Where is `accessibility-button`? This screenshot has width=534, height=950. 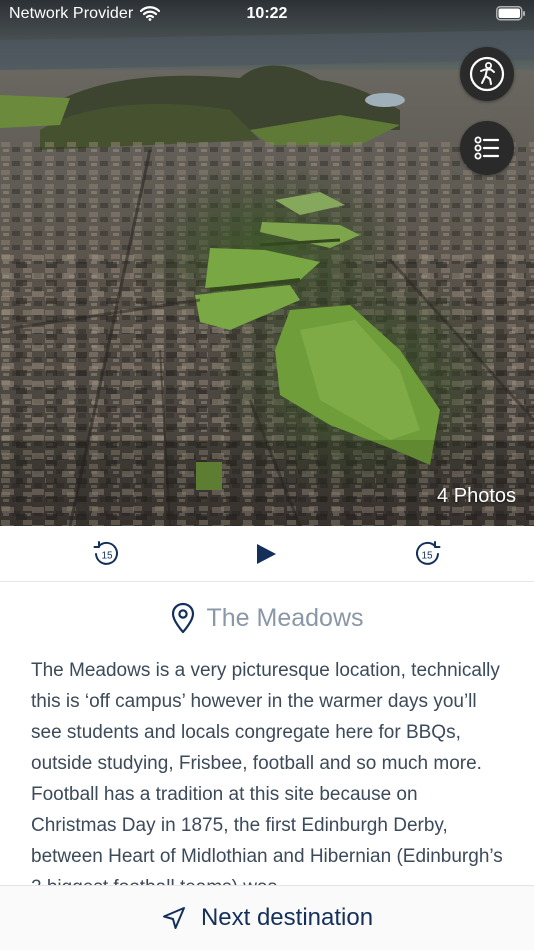
accessibility-button is located at coordinates (487, 74).